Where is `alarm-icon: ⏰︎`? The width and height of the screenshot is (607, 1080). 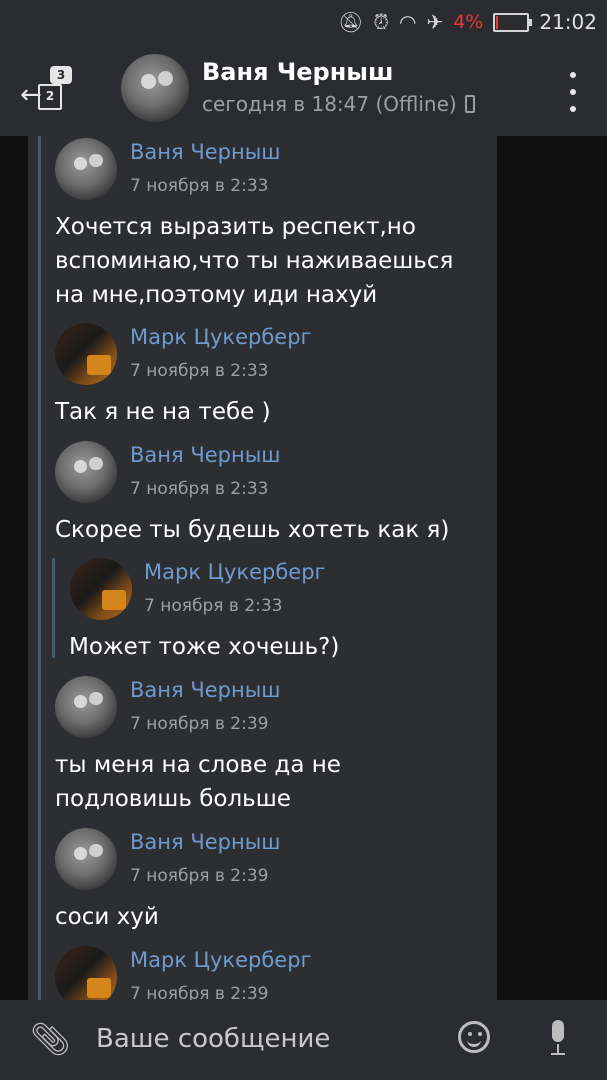 alarm-icon: ⏰︎ is located at coordinates (381, 22).